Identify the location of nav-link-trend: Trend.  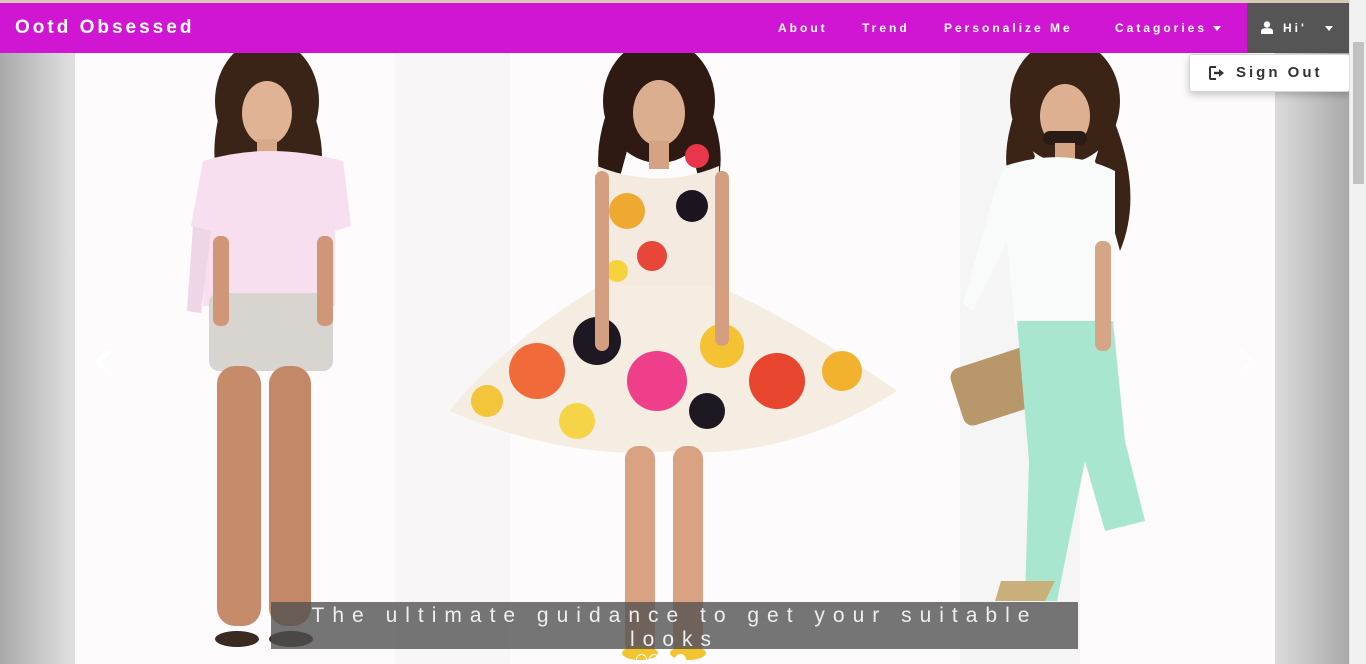
(886, 28).